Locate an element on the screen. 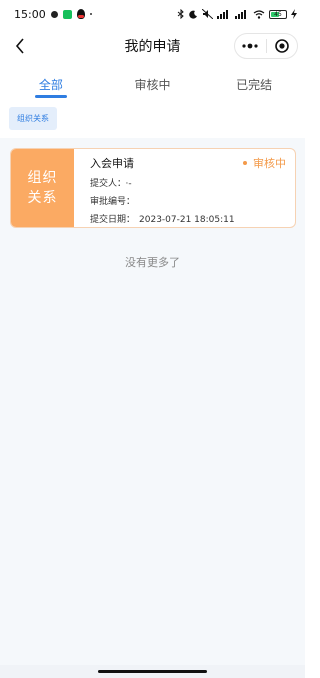  target-circle-icon is located at coordinates (281, 46).